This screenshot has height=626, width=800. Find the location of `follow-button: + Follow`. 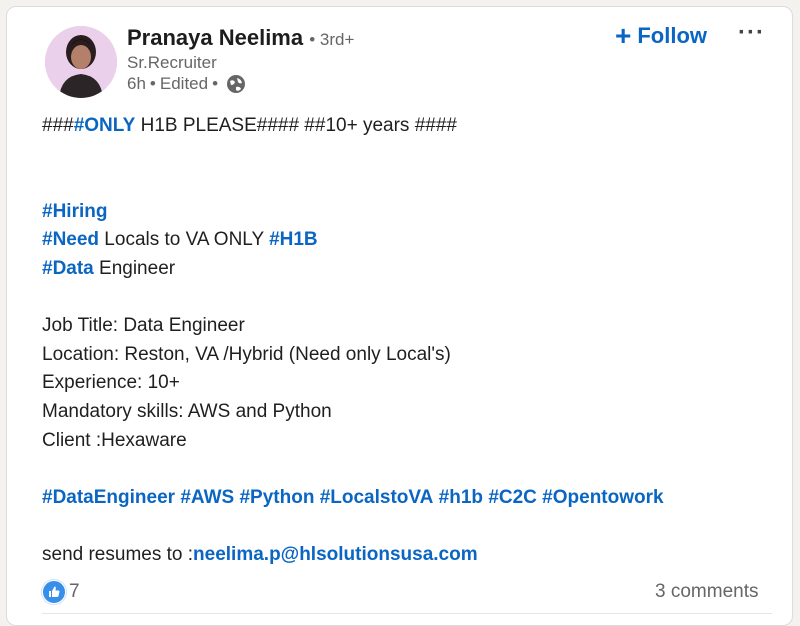

follow-button: + Follow is located at coordinates (661, 36).